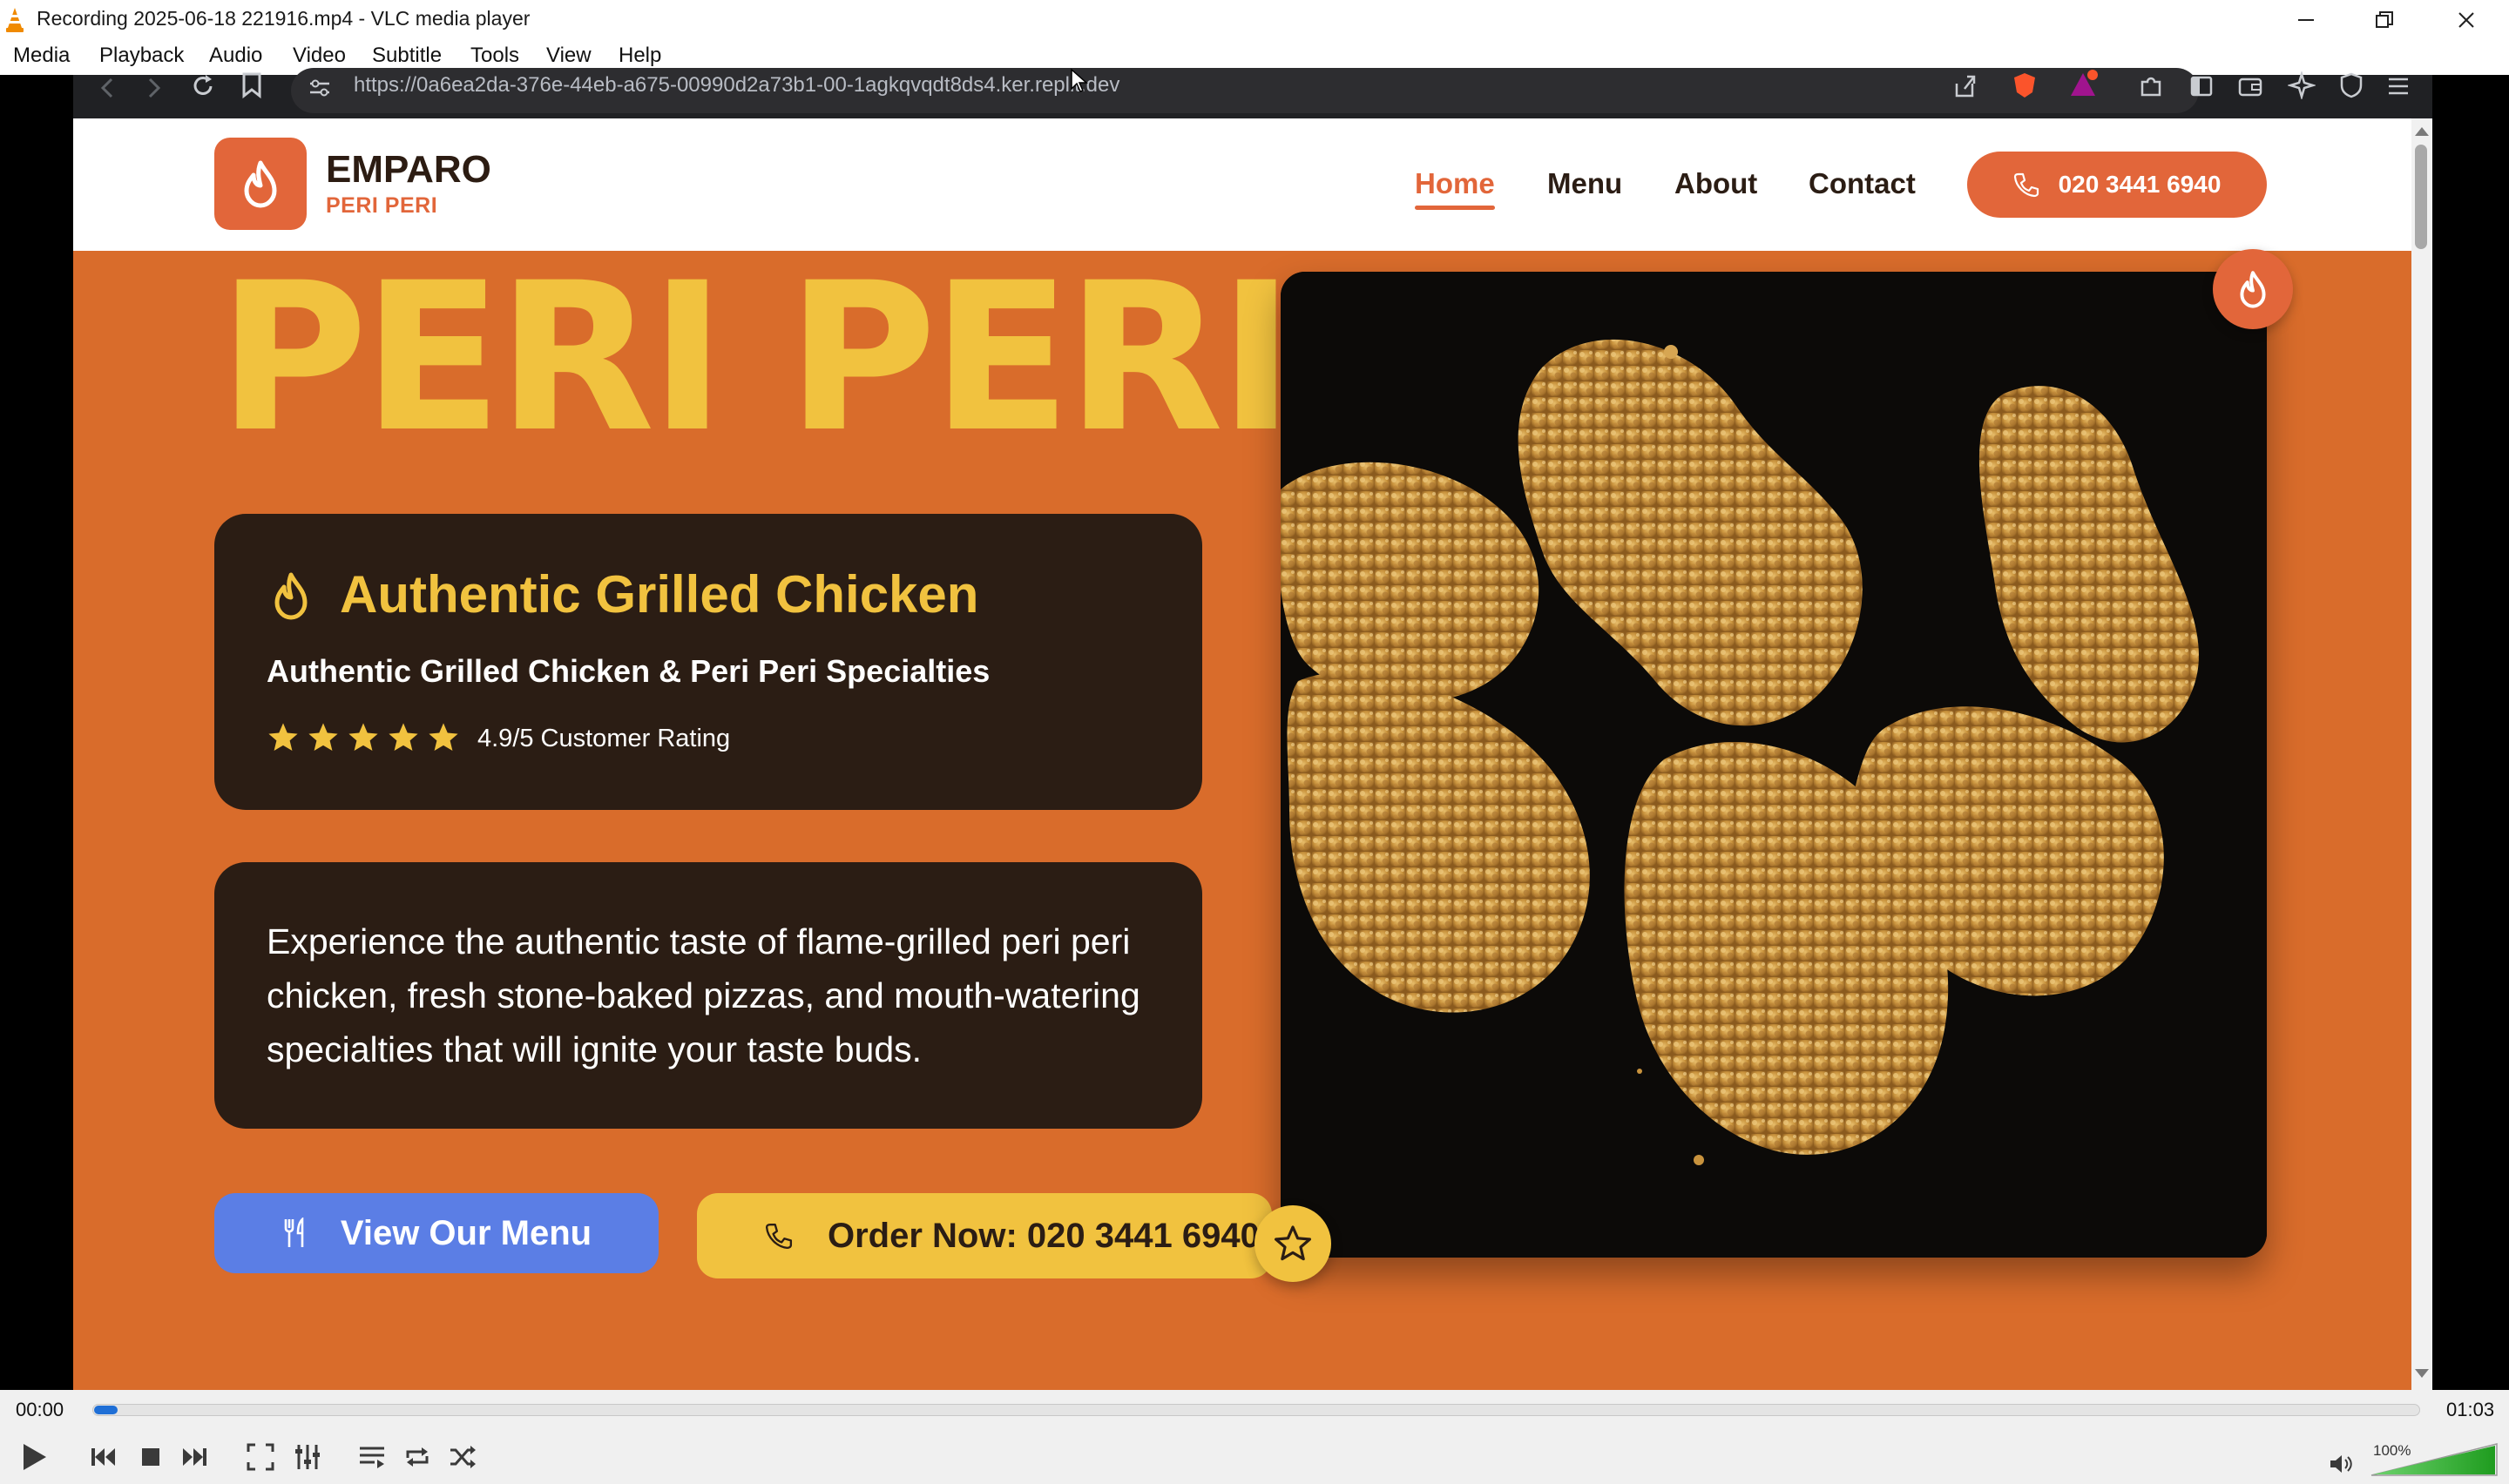 This screenshot has height=1484, width=2509. What do you see at coordinates (1455, 208) in the screenshot?
I see `nav-active-indicator` at bounding box center [1455, 208].